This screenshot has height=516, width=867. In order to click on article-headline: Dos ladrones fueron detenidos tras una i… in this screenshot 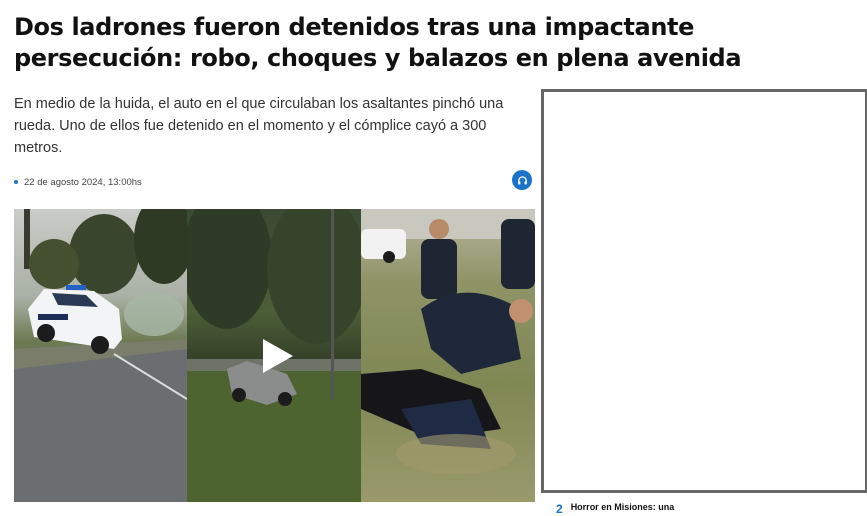, I will do `click(378, 42)`.